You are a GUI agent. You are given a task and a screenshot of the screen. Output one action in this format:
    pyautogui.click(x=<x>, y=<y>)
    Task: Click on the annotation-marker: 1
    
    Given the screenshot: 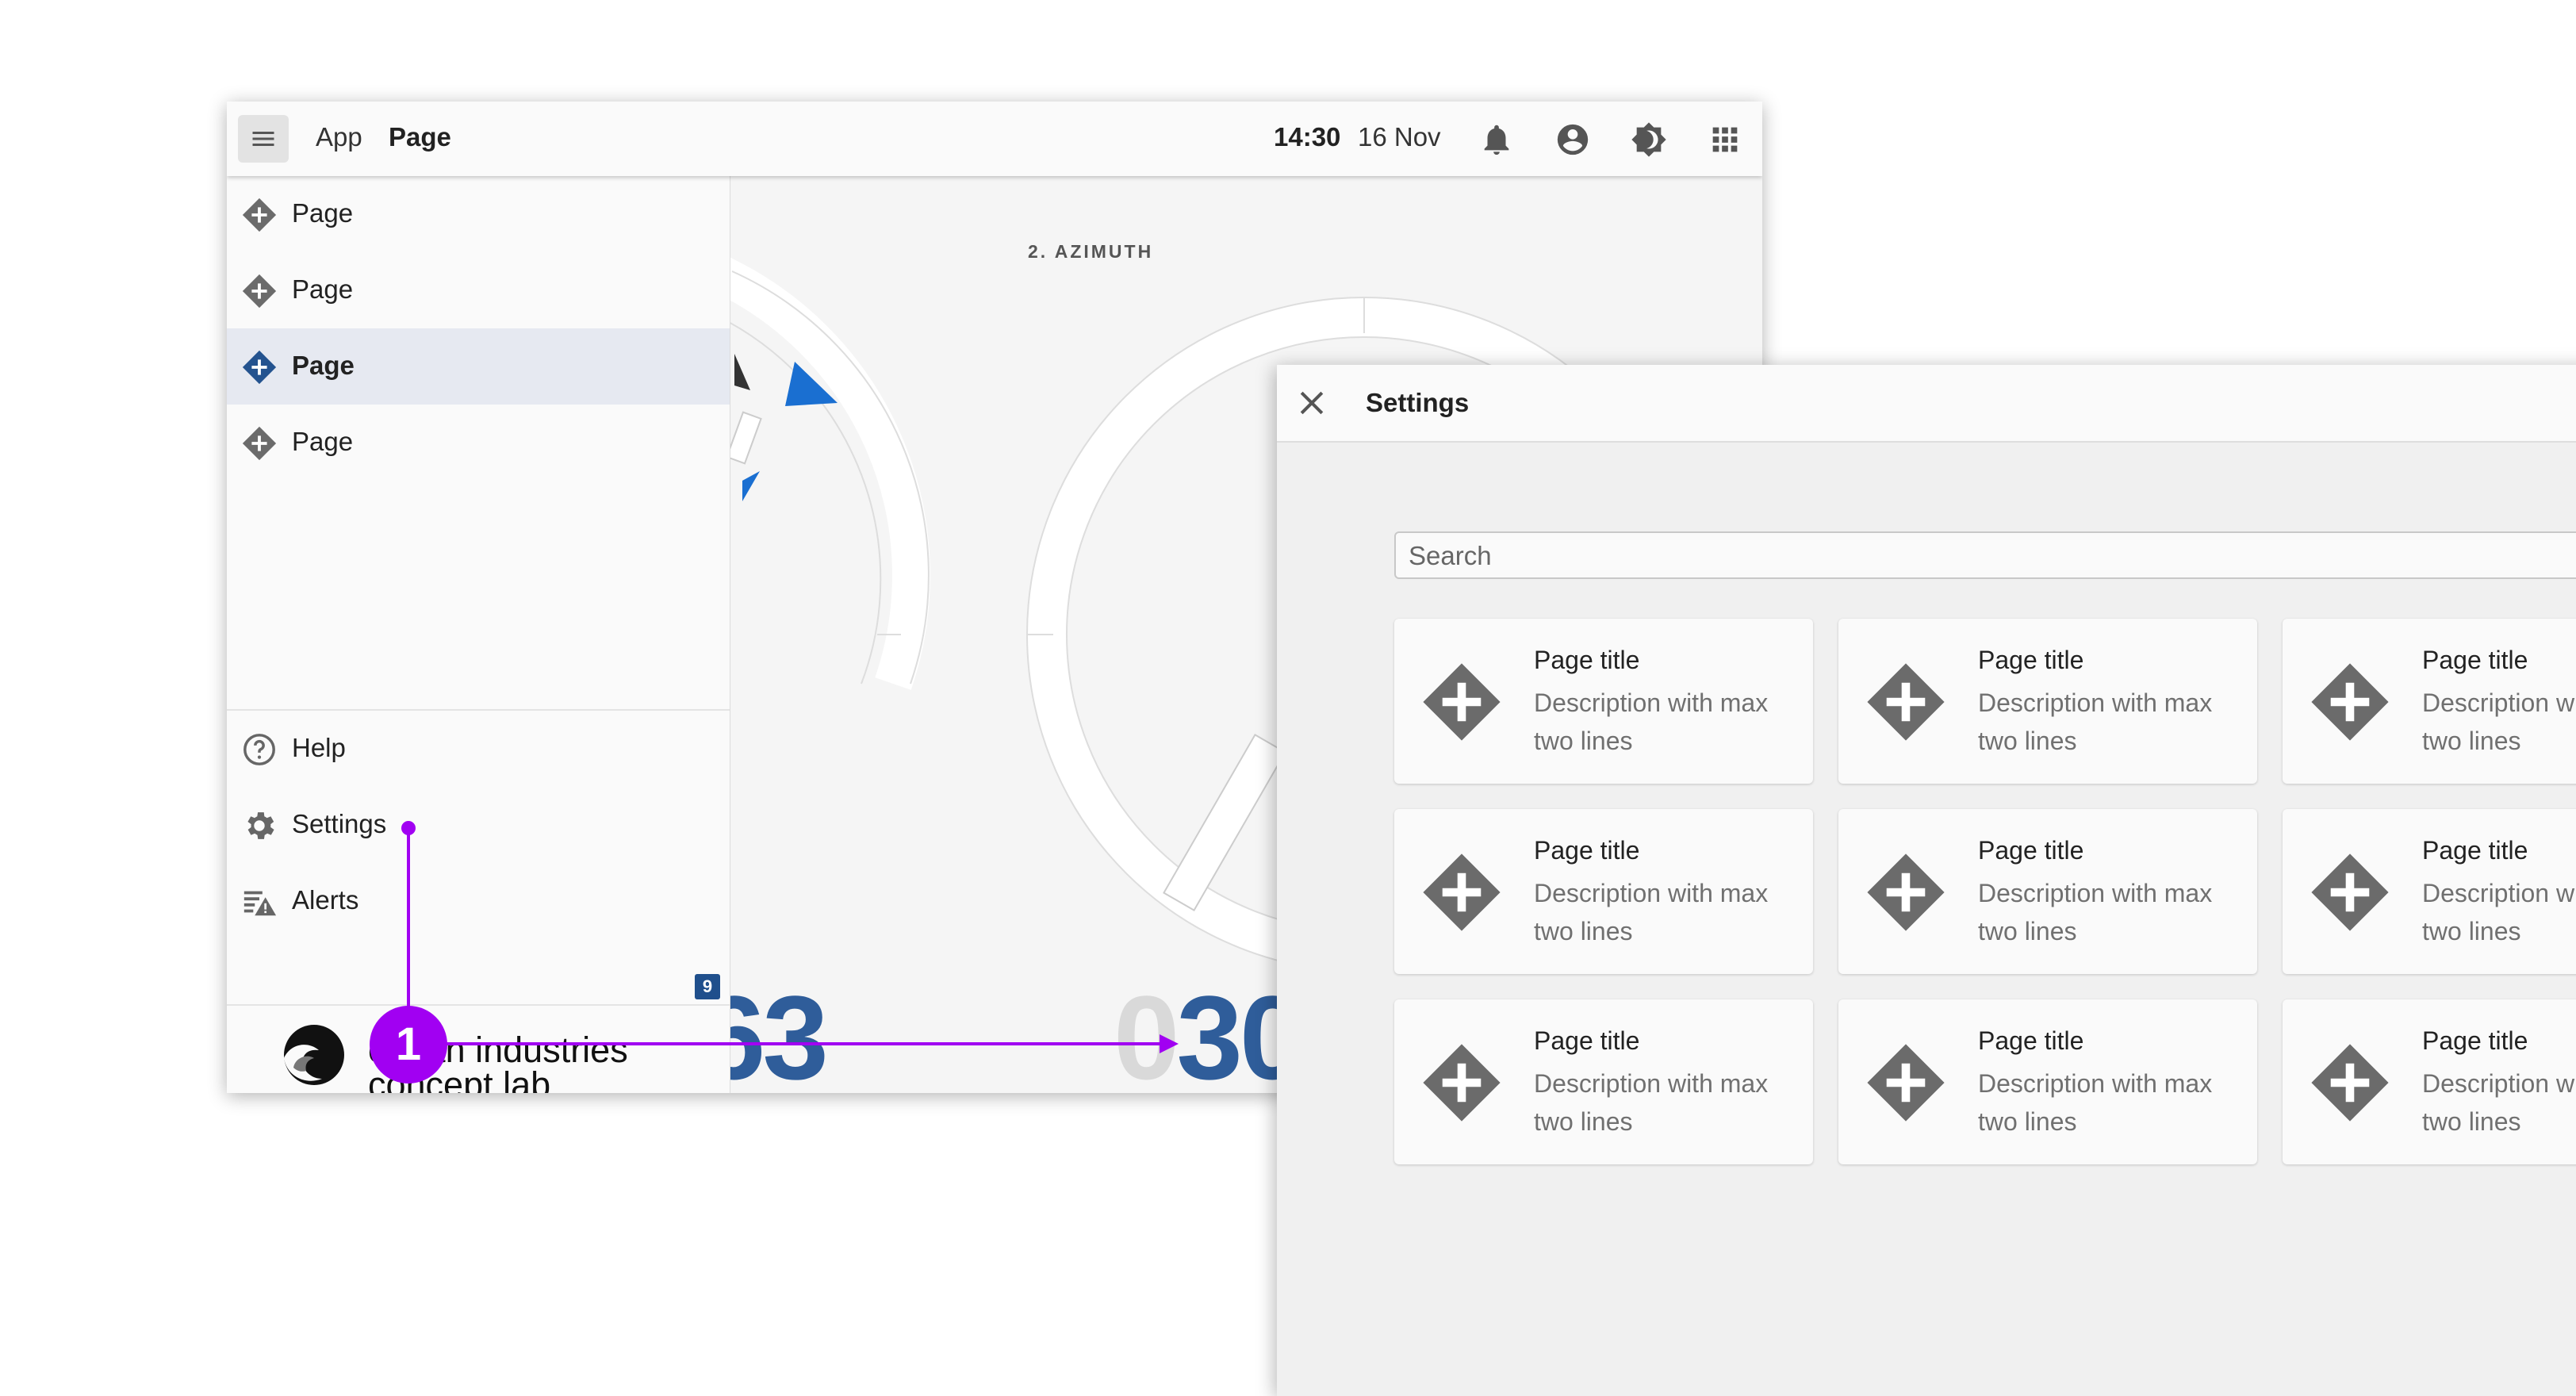 What is the action you would take?
    pyautogui.click(x=409, y=1044)
    